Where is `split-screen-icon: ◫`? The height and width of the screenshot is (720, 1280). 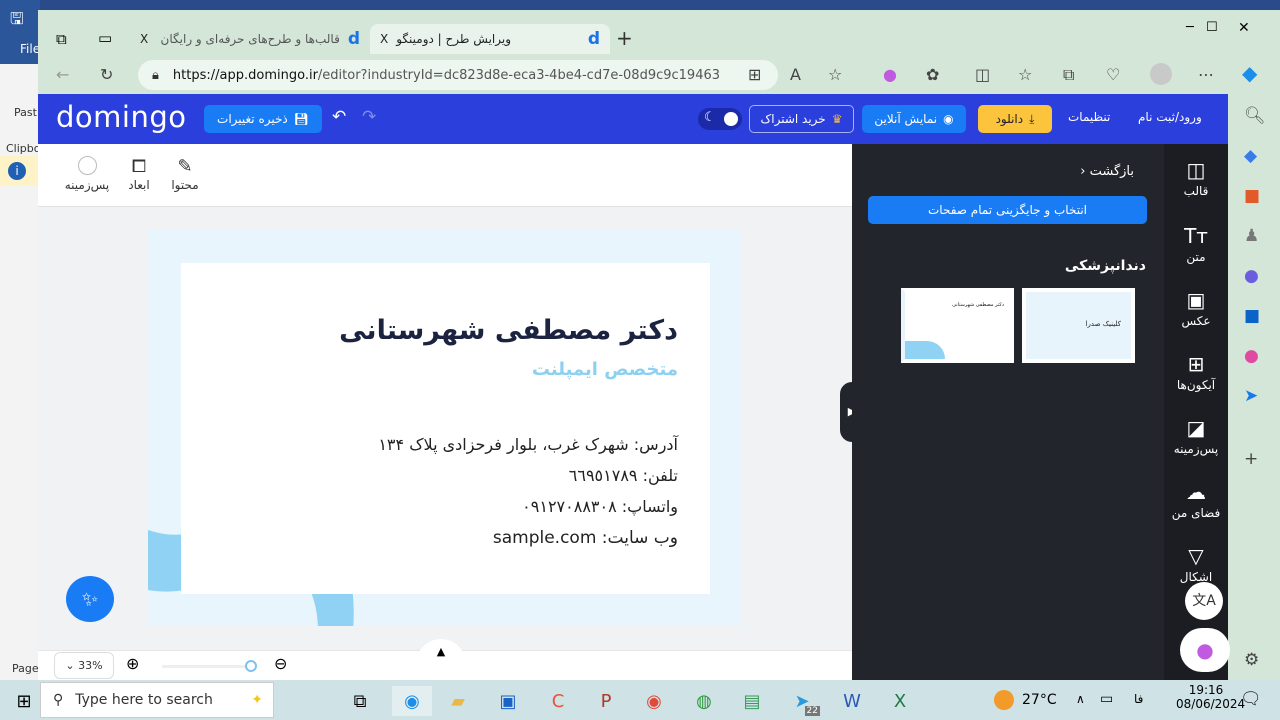 split-screen-icon: ◫ is located at coordinates (982, 74).